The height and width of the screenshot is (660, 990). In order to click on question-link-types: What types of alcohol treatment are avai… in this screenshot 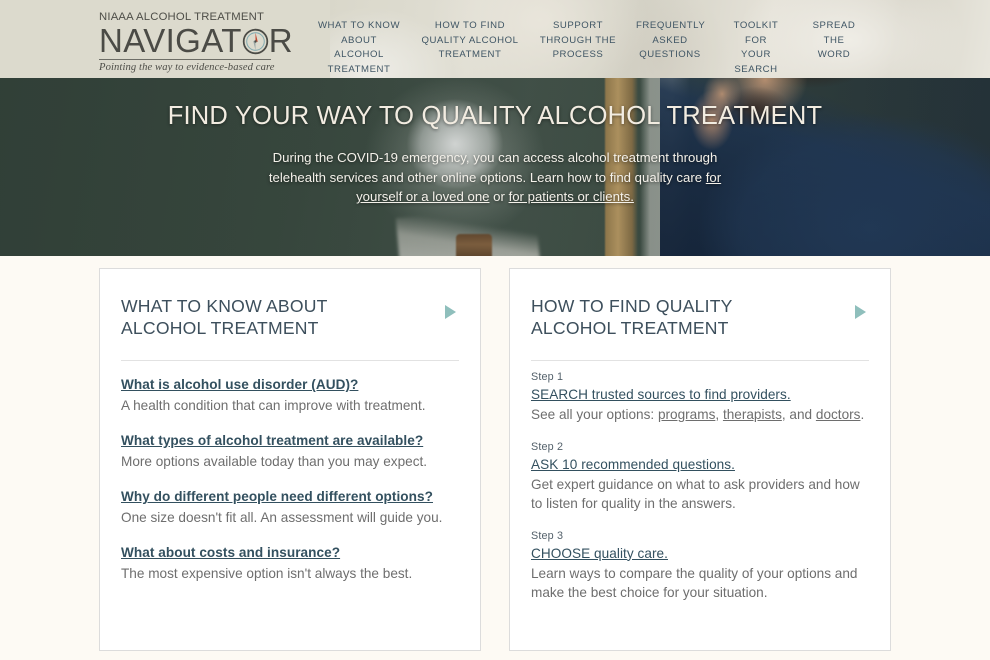, I will do `click(272, 440)`.